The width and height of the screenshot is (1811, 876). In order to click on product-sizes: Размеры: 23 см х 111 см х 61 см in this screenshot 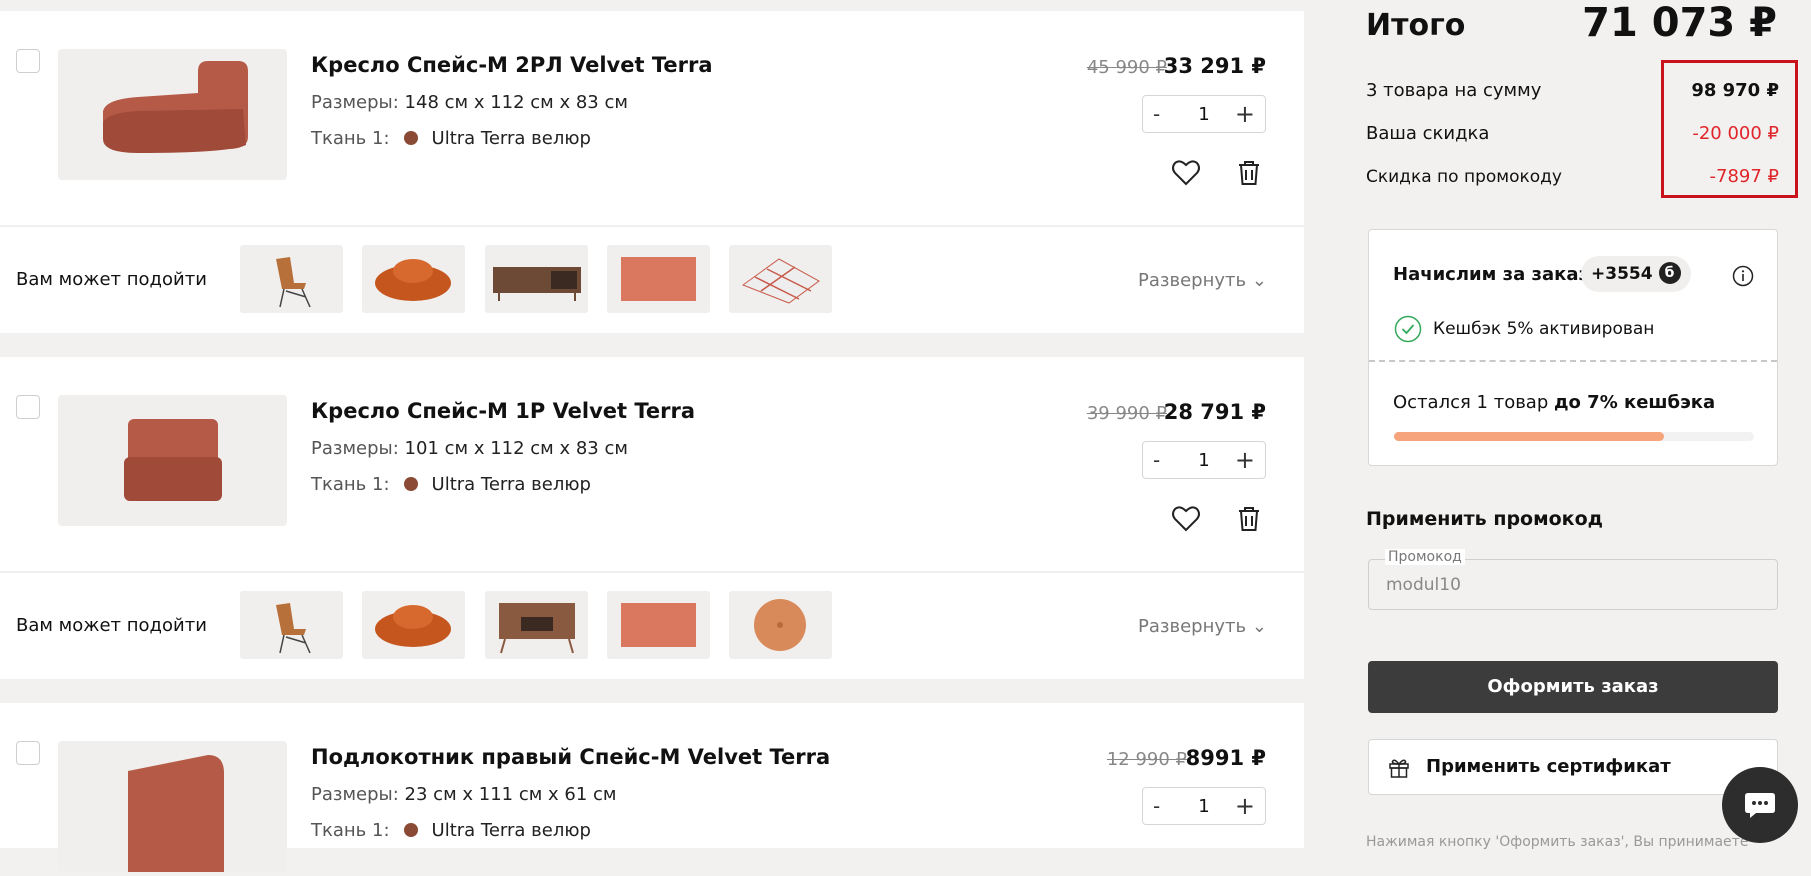, I will do `click(464, 794)`.